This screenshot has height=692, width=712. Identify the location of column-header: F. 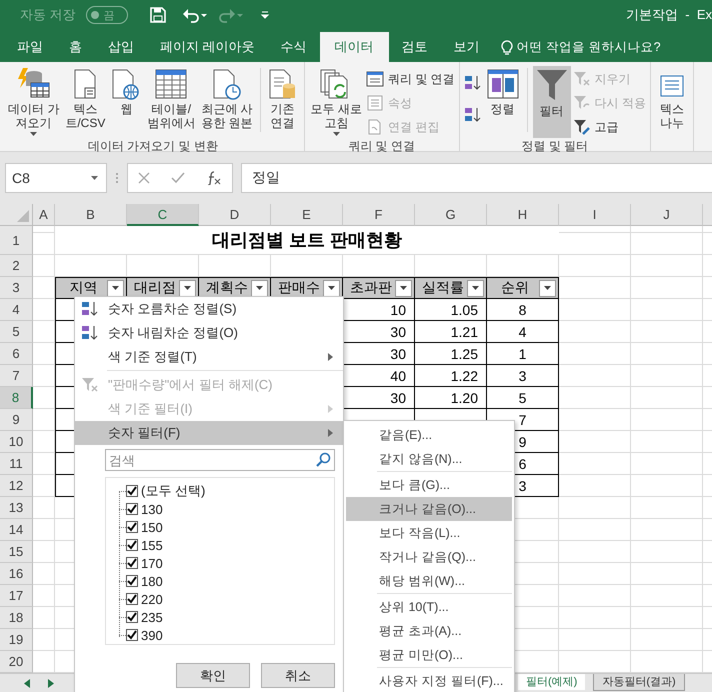
(379, 215).